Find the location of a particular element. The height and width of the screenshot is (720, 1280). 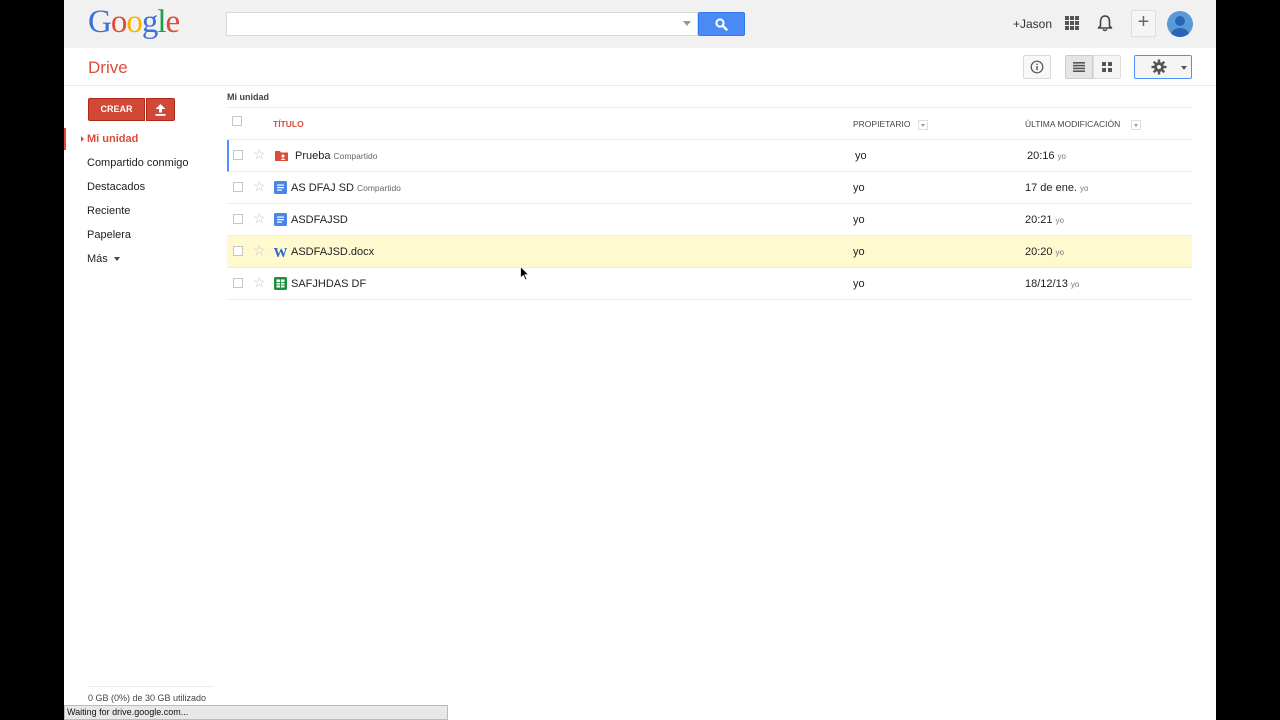

file-name-text: SAFJHDAS DF is located at coordinates (329, 284).